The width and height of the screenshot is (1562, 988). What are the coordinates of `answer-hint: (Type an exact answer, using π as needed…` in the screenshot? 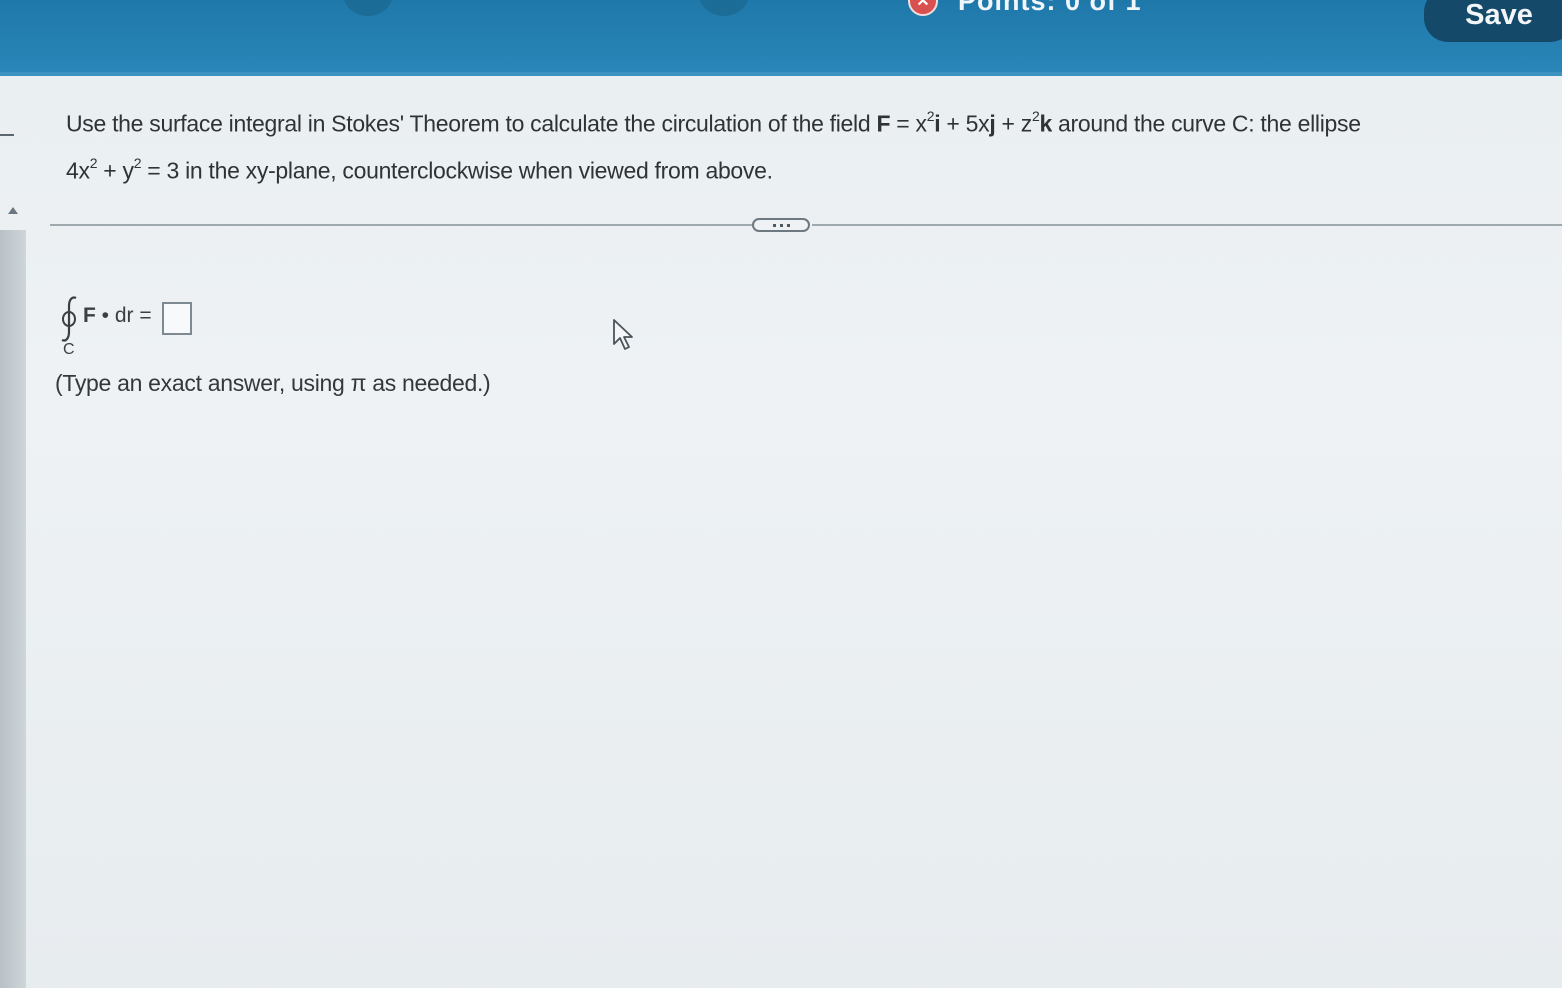 It's located at (273, 383).